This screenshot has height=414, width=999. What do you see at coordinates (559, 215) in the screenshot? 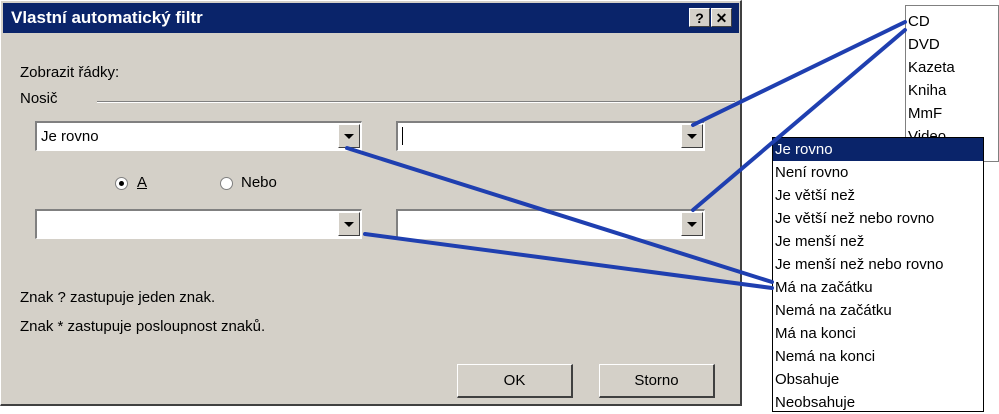
I see `connector-line-operators-top` at bounding box center [559, 215].